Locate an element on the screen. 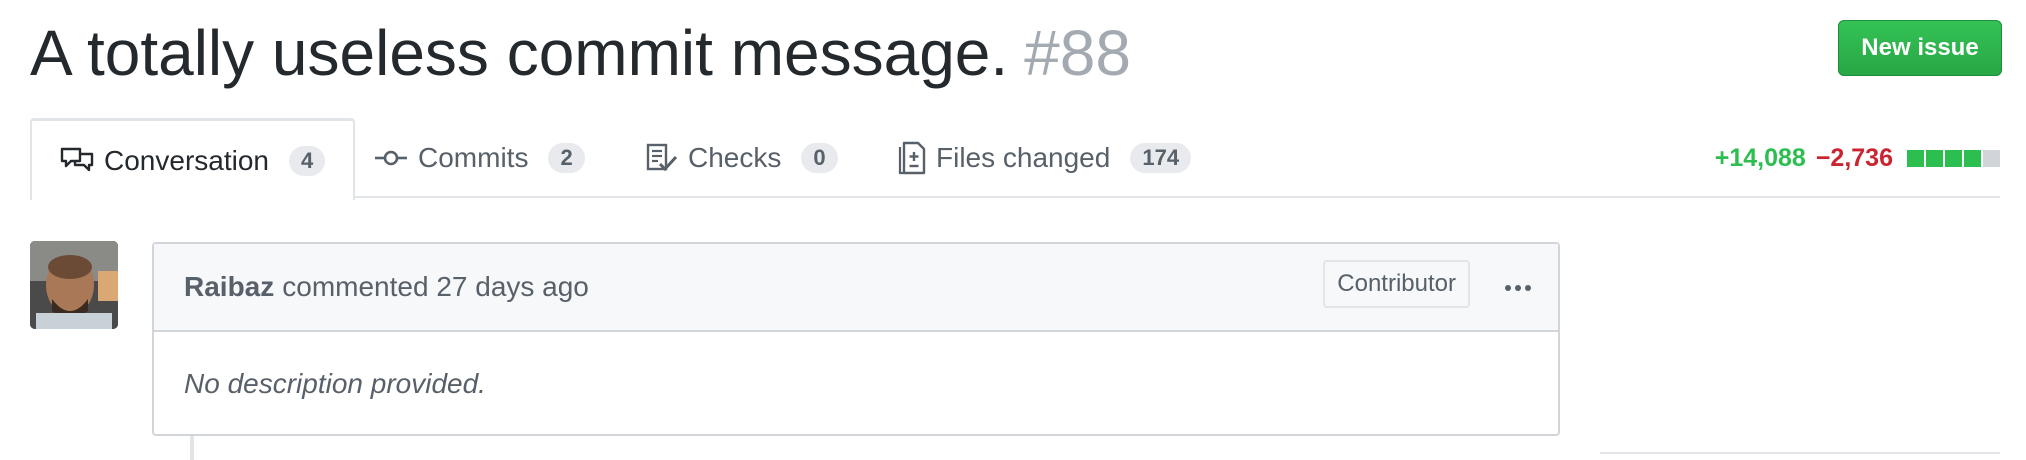  comment-author: Raibaz is located at coordinates (229, 287).